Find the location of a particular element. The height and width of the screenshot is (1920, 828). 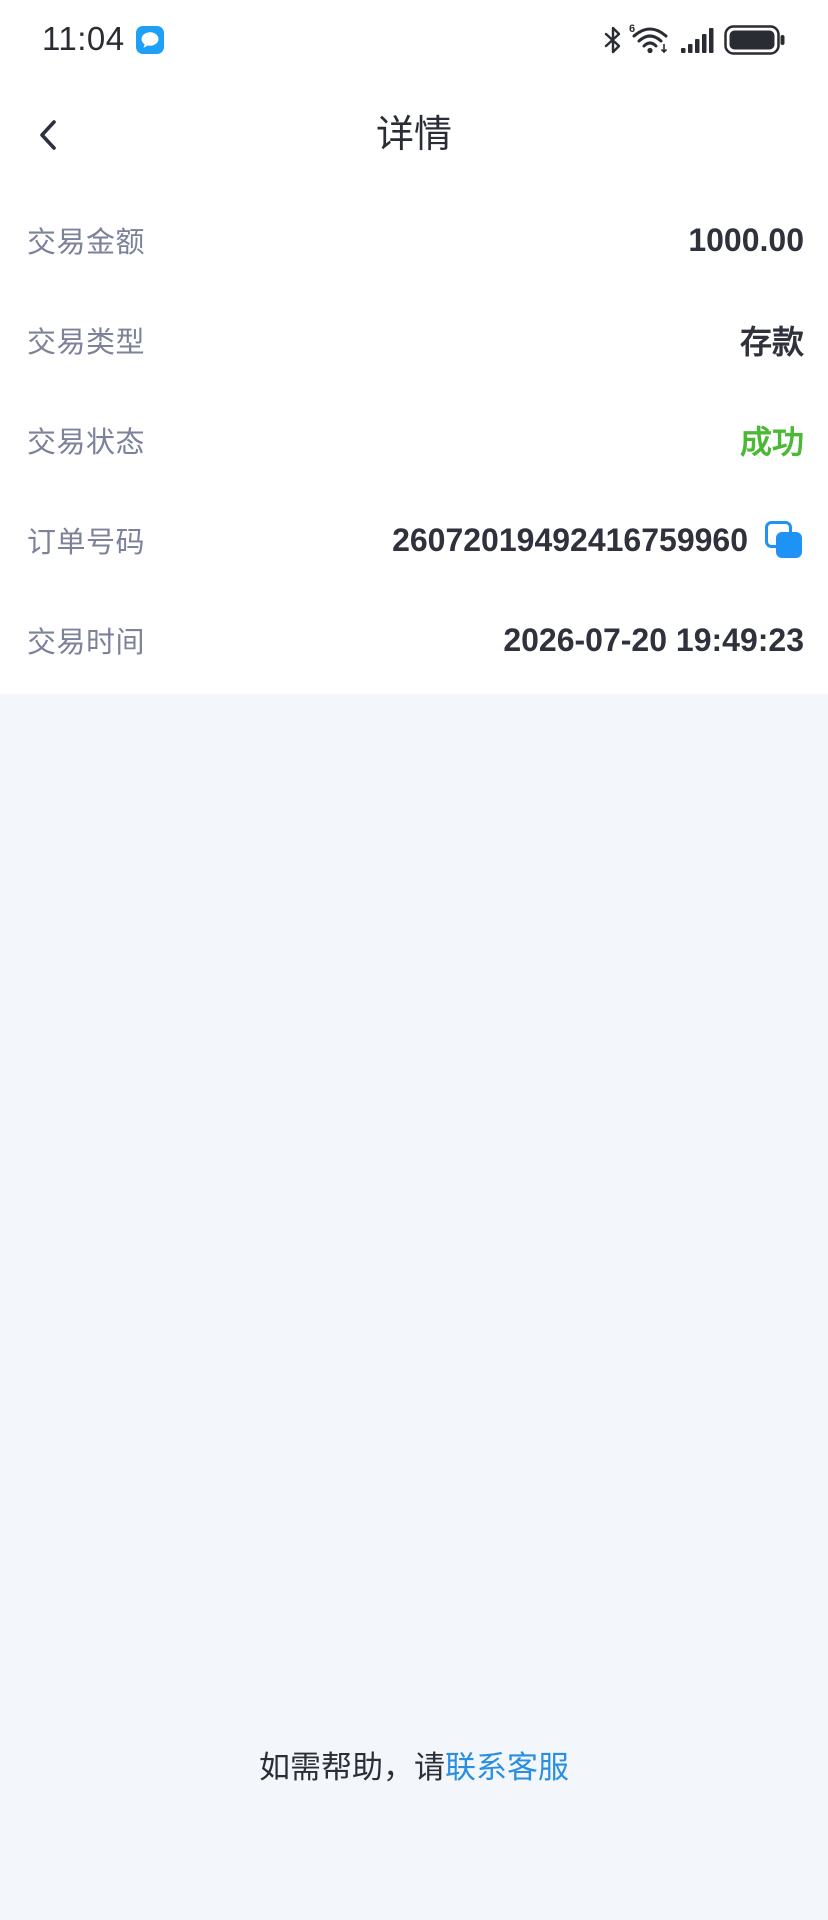

order-number-label: 订单号码 is located at coordinates (86, 543).